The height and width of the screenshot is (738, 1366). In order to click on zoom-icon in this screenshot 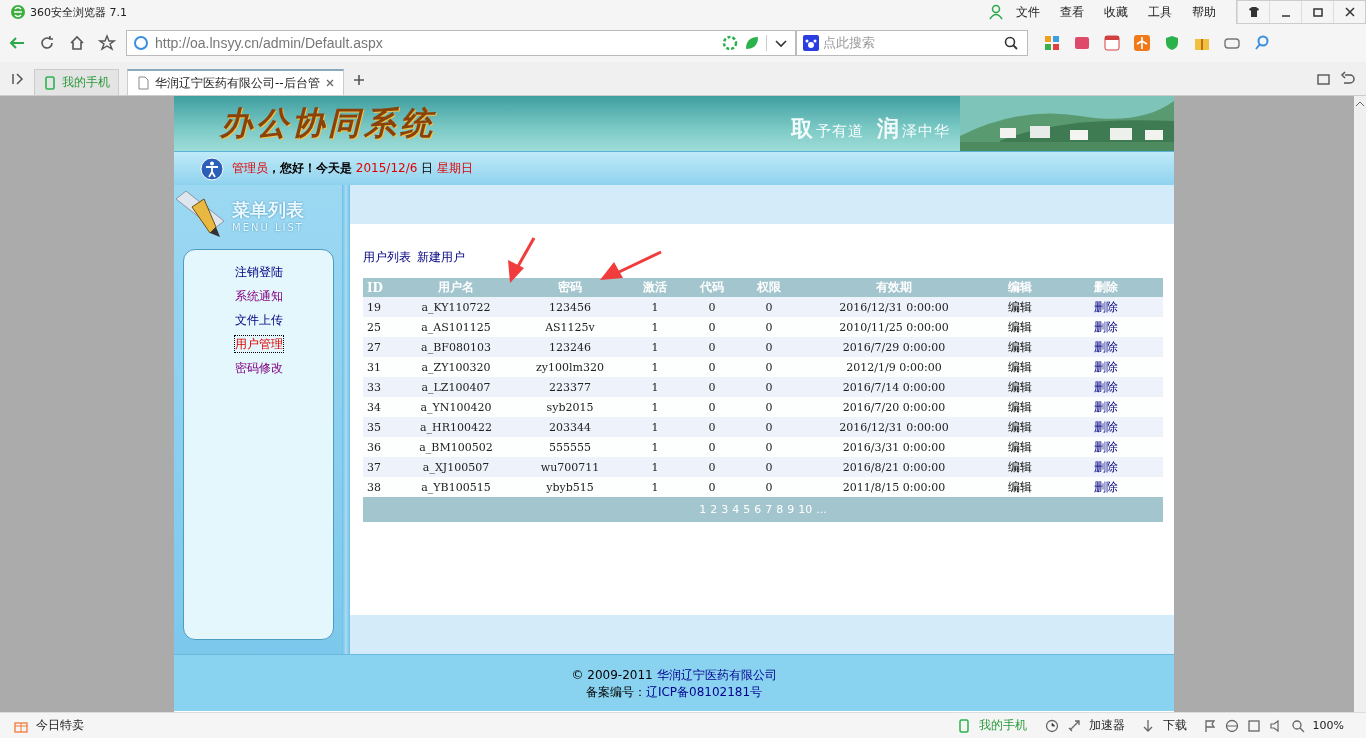, I will do `click(1297, 725)`.